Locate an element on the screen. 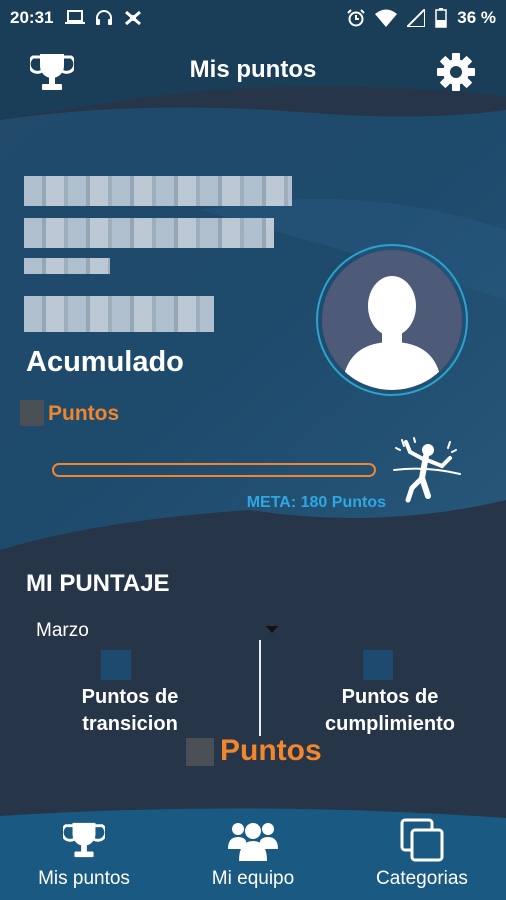 The height and width of the screenshot is (900, 506). blurred-info is located at coordinates (149, 233).